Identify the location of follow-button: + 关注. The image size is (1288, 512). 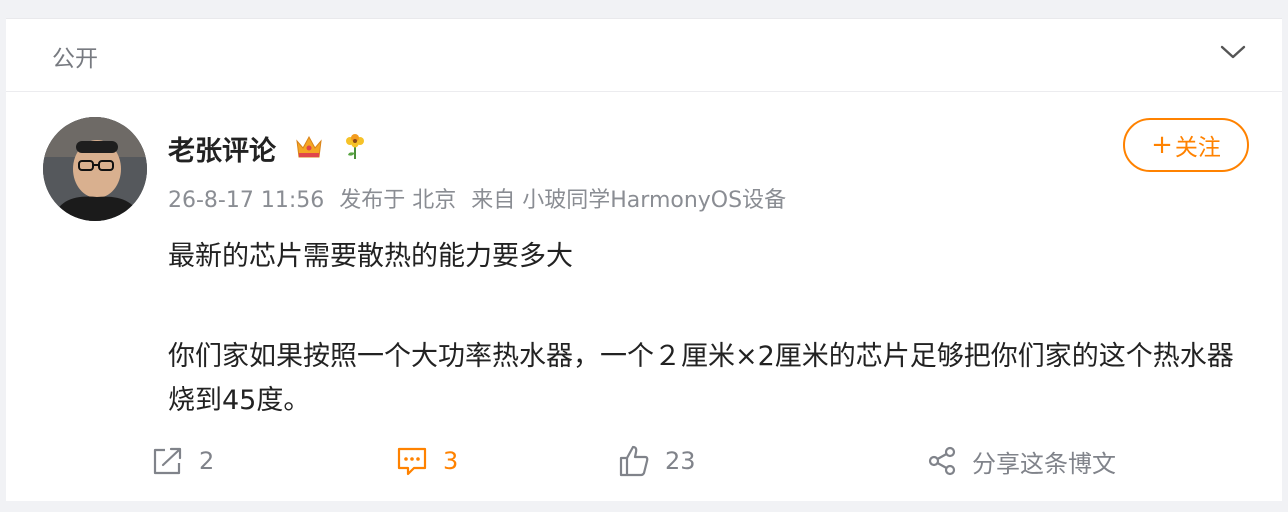
(1186, 145).